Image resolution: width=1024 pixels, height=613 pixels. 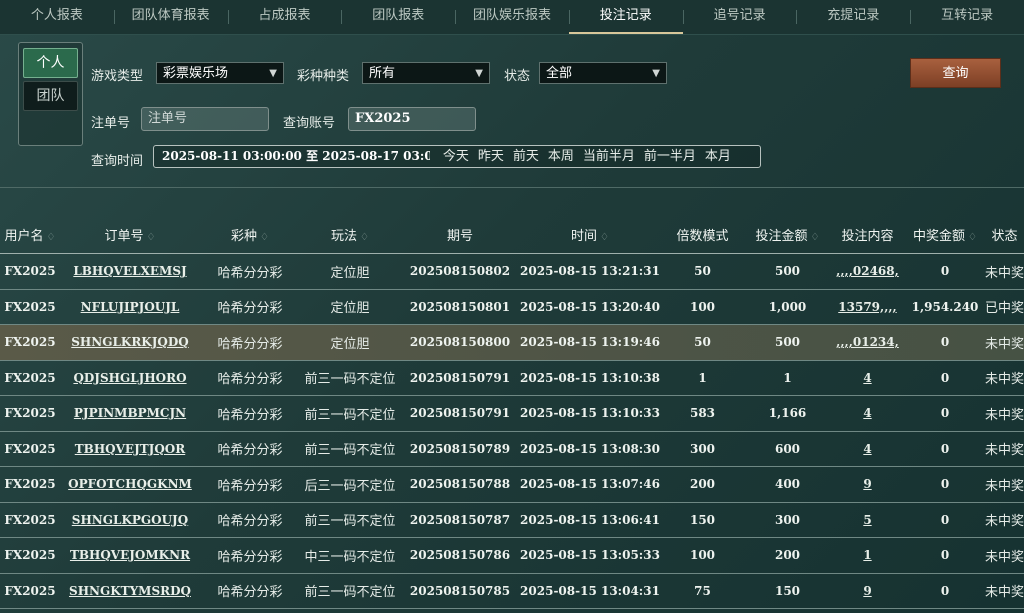 I want to click on tab-1: 团队体育报表, so click(x=170, y=17).